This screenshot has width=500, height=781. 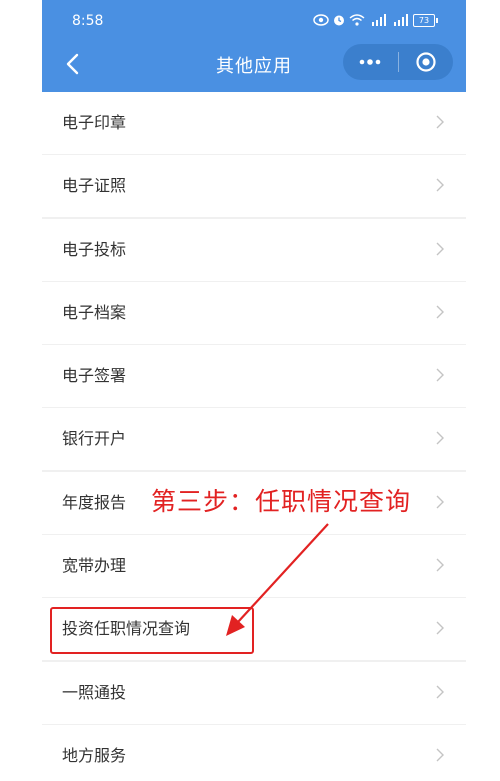 I want to click on menu-item-broadband: 宽带办理, so click(x=254, y=566).